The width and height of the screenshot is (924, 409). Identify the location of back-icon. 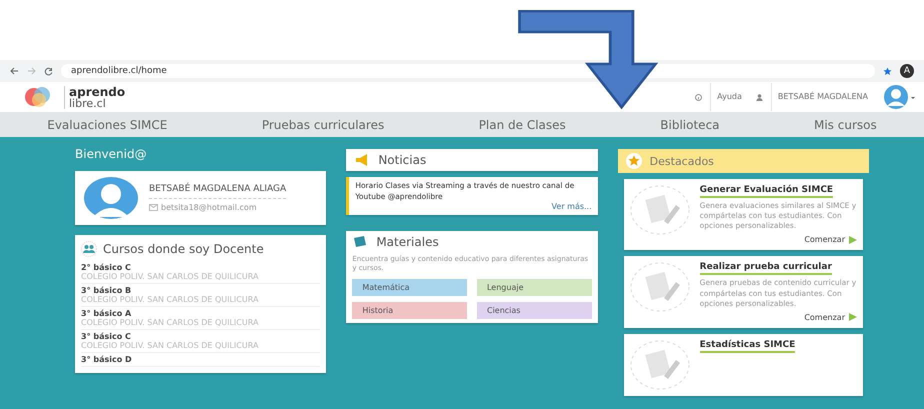
(14, 71).